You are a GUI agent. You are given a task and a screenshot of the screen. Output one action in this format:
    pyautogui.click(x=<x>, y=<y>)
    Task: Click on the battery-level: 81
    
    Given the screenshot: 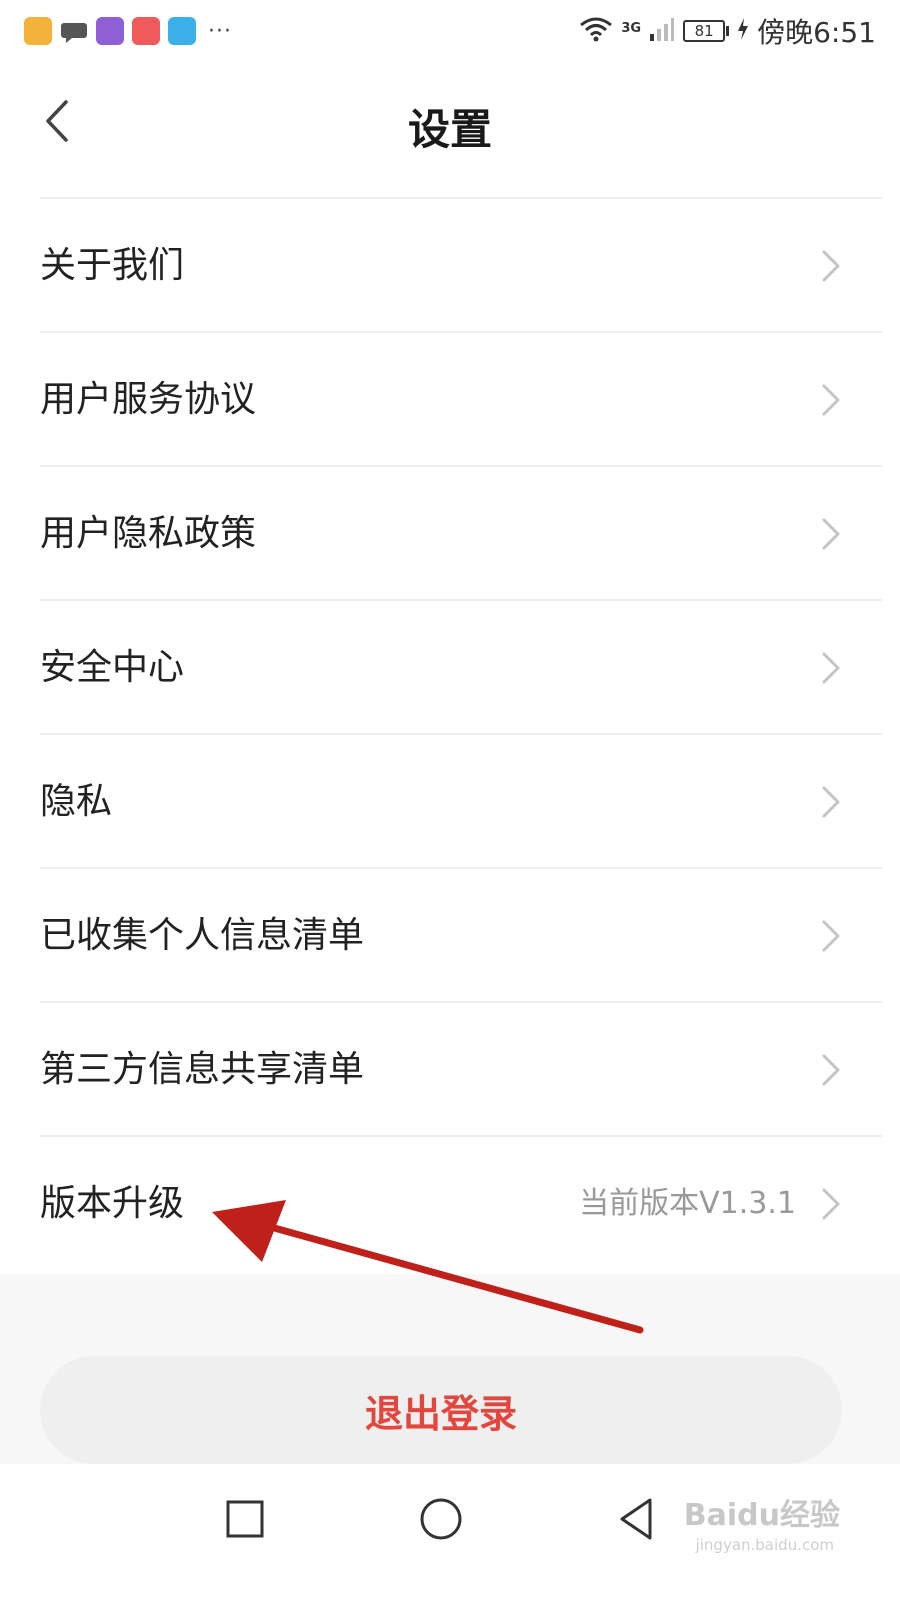 What is the action you would take?
    pyautogui.click(x=704, y=31)
    